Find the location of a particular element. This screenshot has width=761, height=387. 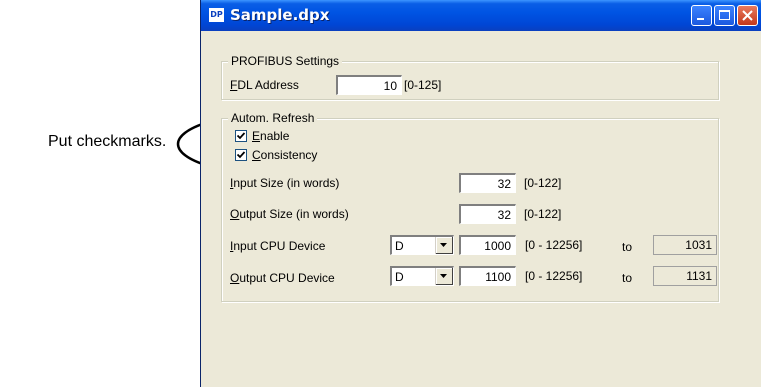

autom-refresh-legend: Autom. Refresh is located at coordinates (273, 118).